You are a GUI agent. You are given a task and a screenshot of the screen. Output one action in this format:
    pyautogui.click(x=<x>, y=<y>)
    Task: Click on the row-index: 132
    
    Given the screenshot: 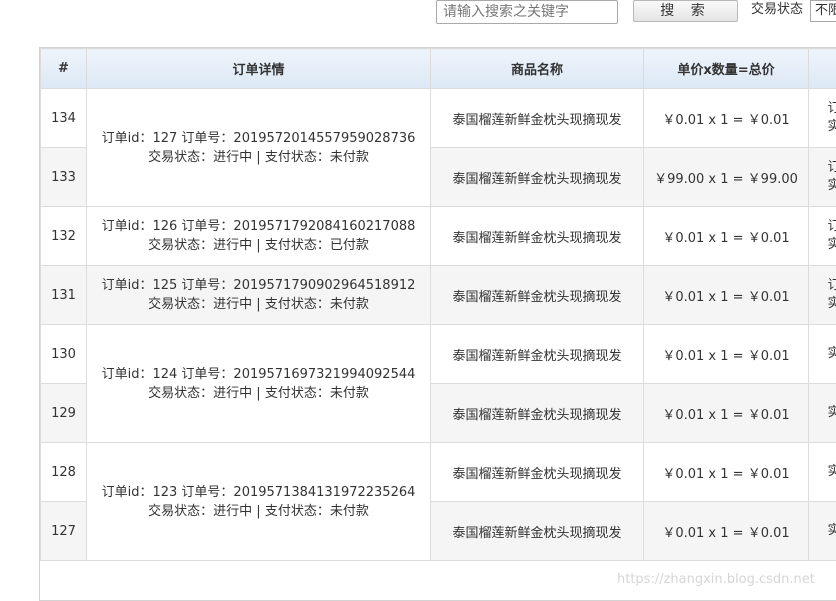 What is the action you would take?
    pyautogui.click(x=64, y=236)
    